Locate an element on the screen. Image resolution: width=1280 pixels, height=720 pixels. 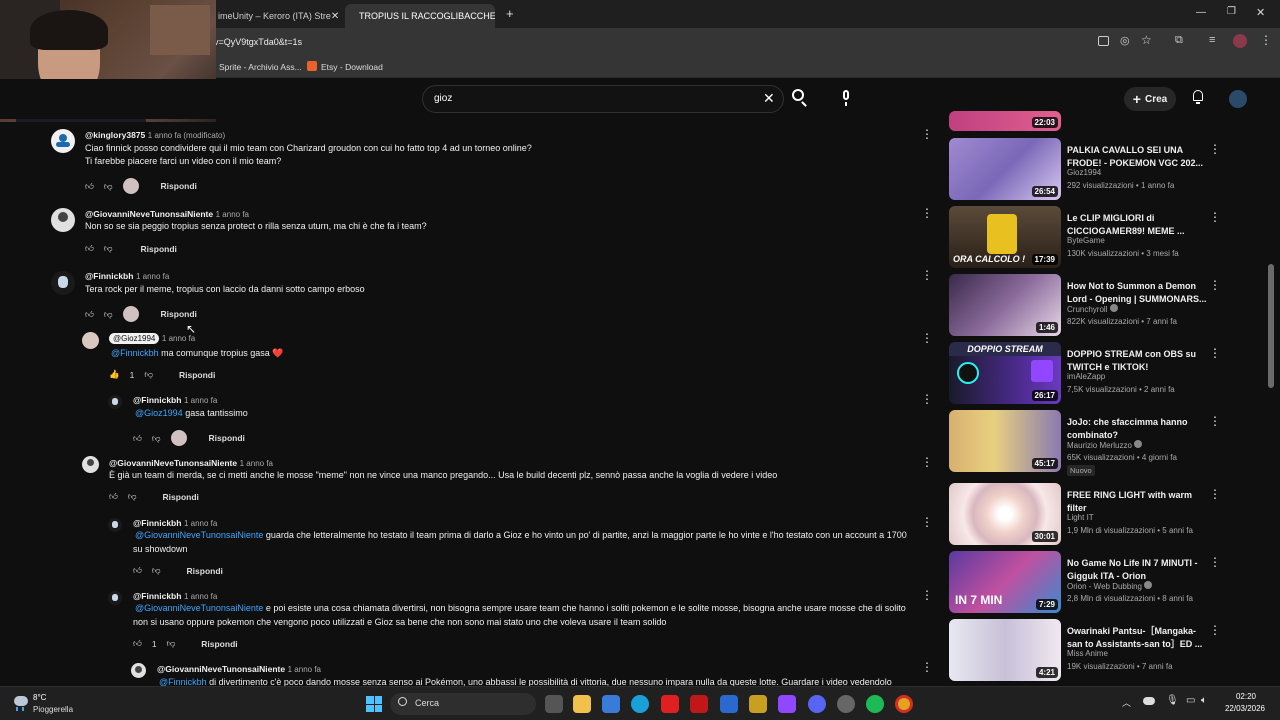
like-filled-icon: 👍 is located at coordinates (114, 374).